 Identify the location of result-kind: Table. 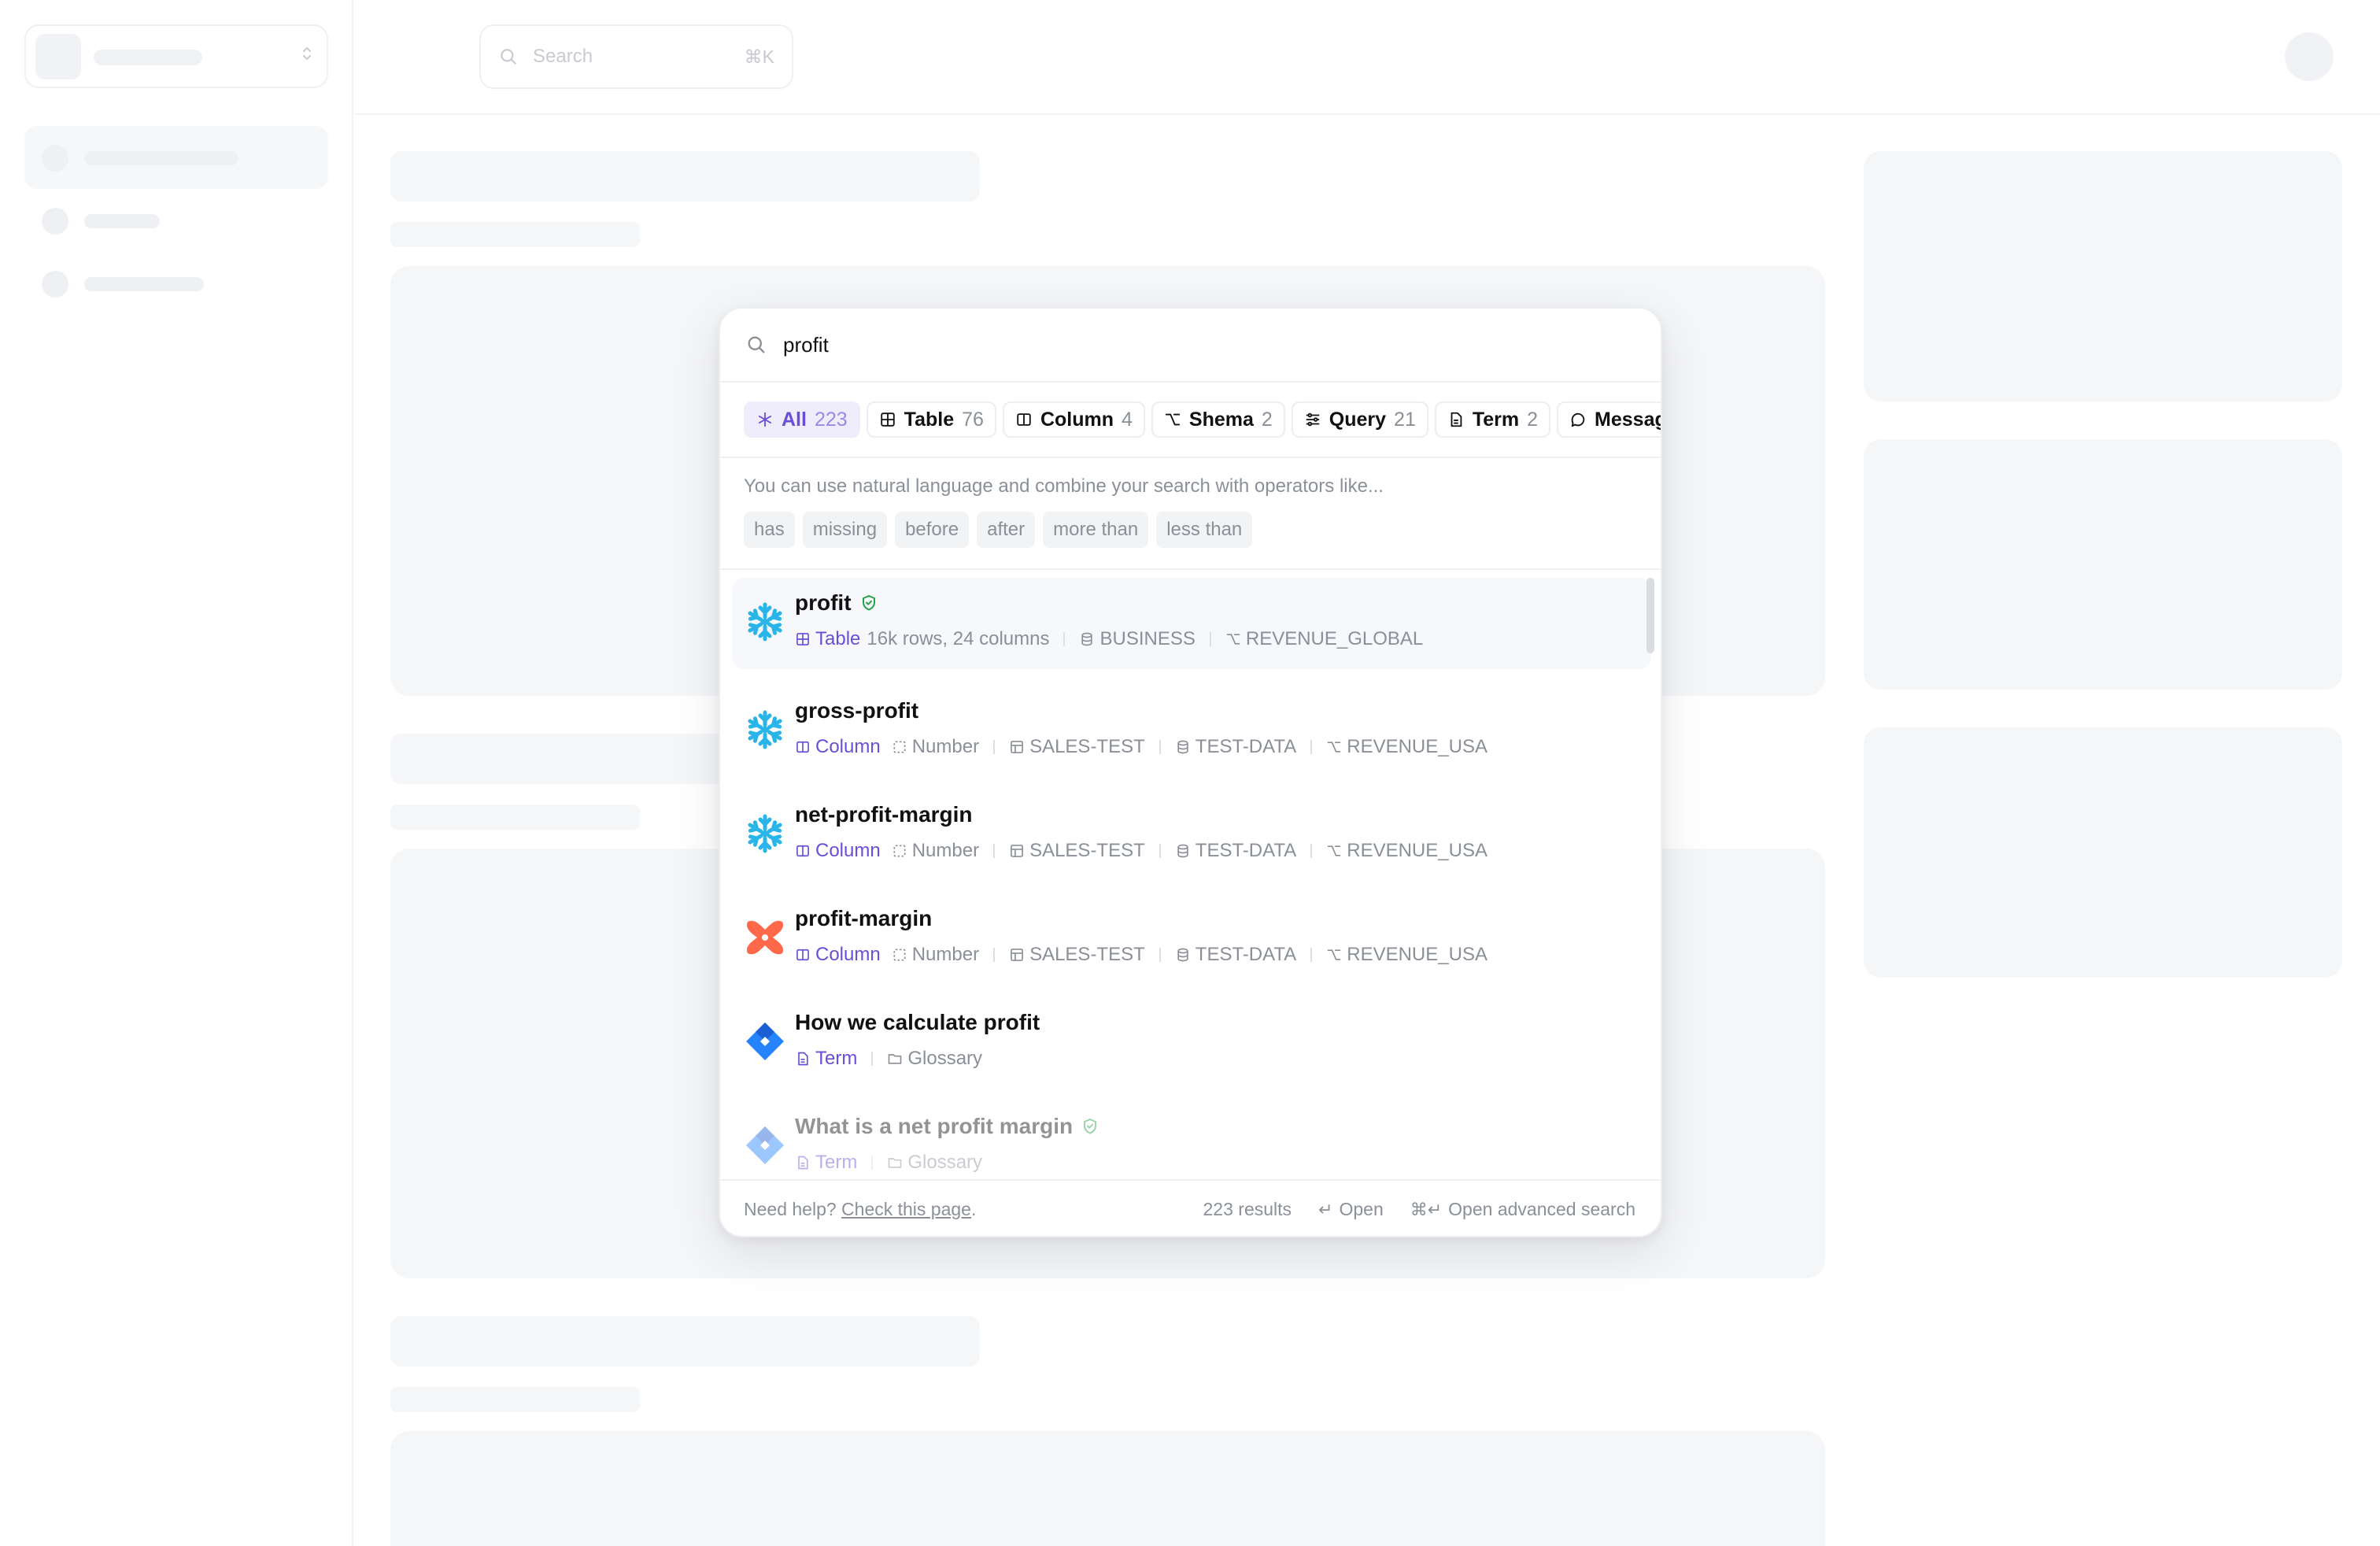
(838, 639).